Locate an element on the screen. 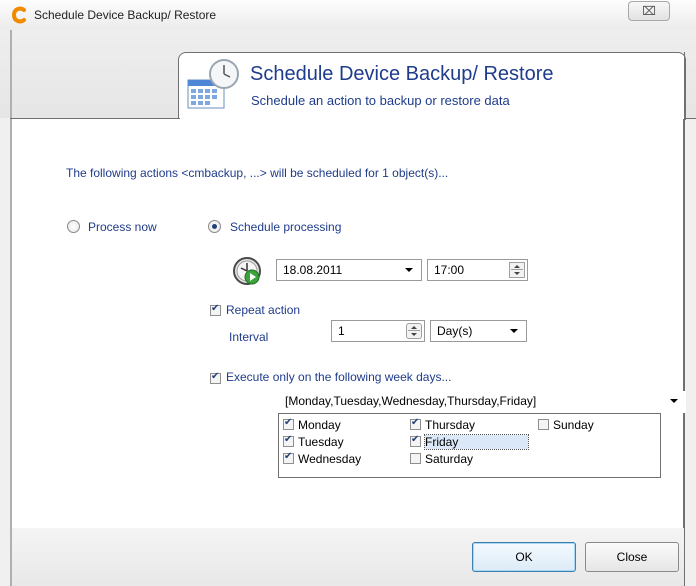  interval-spin-button is located at coordinates (414, 331).